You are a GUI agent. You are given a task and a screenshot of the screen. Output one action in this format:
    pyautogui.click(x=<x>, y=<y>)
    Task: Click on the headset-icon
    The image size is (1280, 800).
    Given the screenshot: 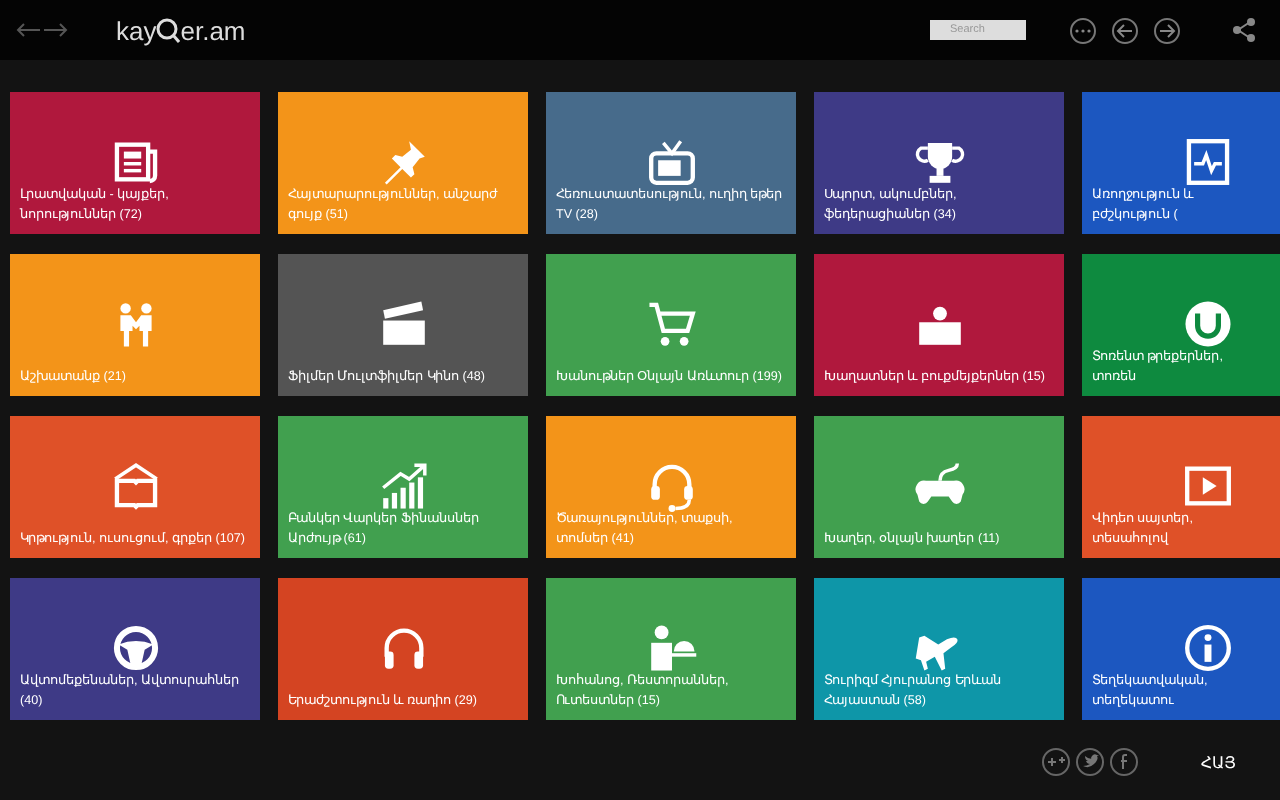 What is the action you would take?
    pyautogui.click(x=671, y=486)
    